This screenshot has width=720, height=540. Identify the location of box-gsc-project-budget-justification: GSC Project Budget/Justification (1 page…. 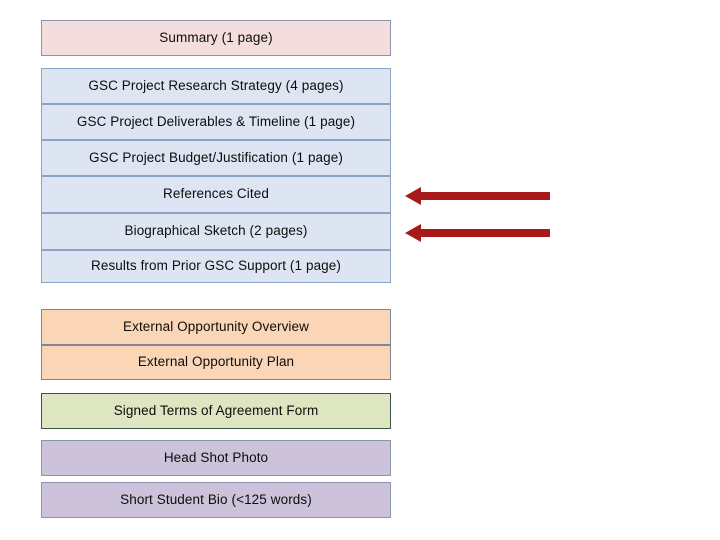
(216, 158).